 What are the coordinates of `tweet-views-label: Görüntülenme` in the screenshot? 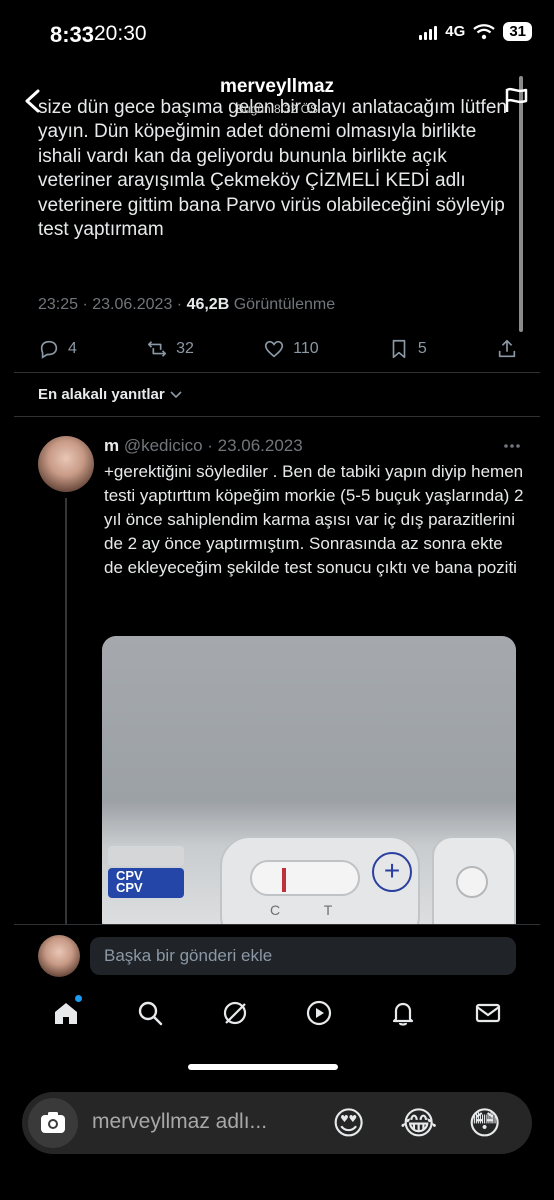 It's located at (282, 304).